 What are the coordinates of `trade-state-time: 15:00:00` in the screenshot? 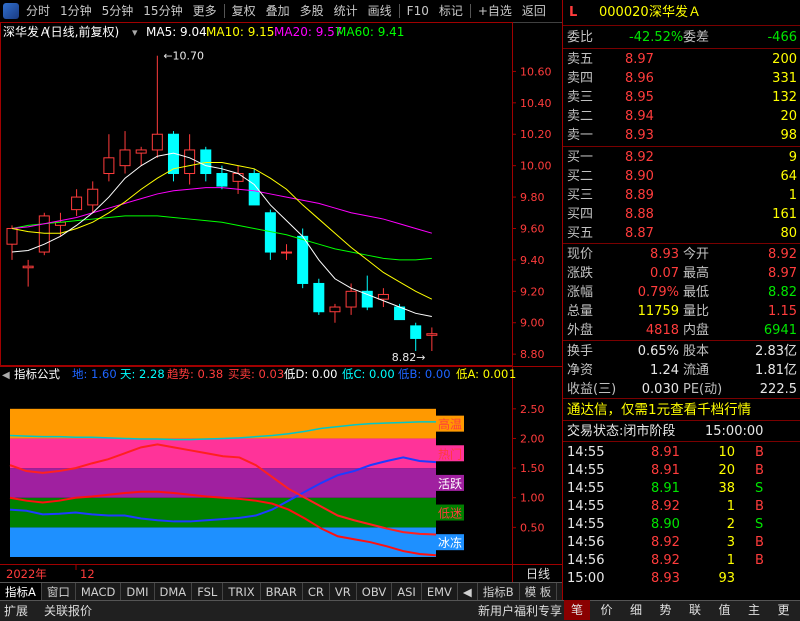 It's located at (734, 431).